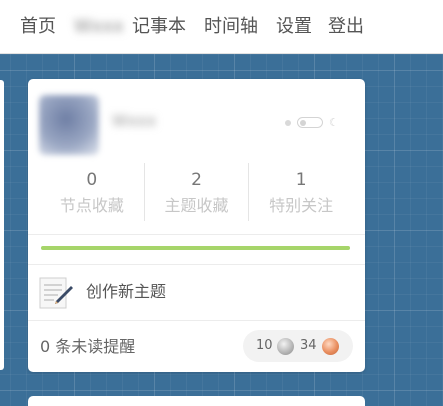  What do you see at coordinates (308, 345) in the screenshot?
I see `bronze-count: 34` at bounding box center [308, 345].